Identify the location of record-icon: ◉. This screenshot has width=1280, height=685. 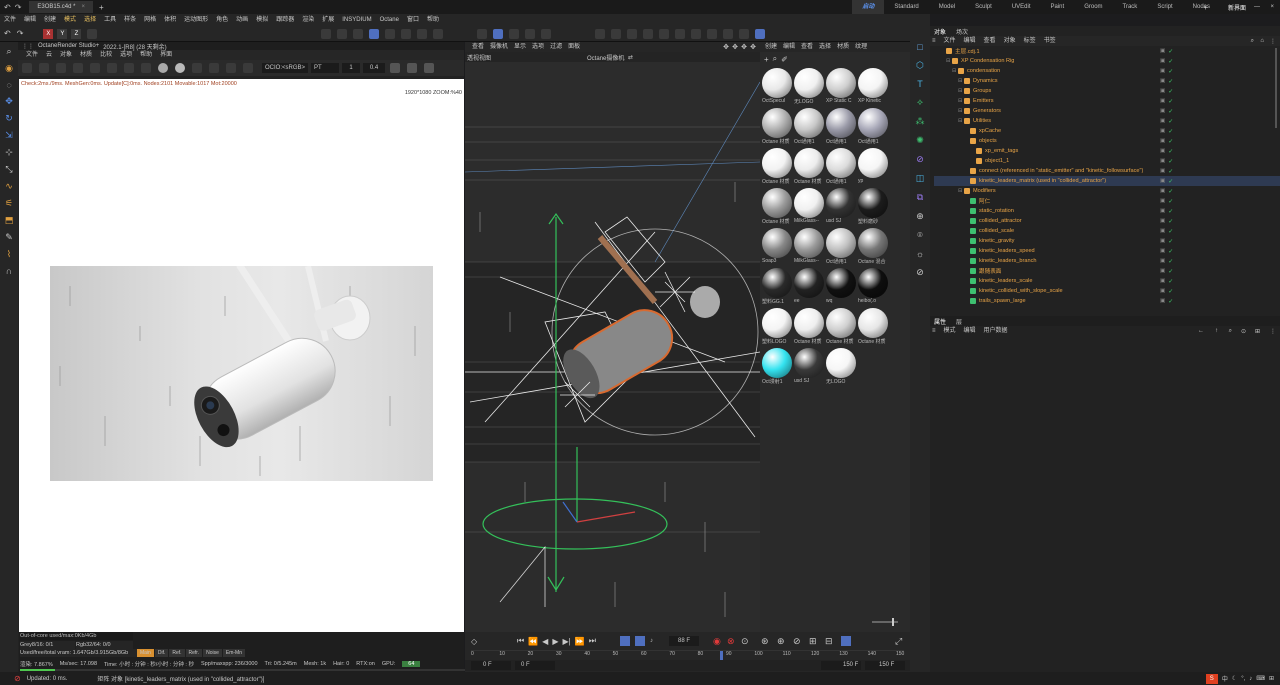
(717, 641).